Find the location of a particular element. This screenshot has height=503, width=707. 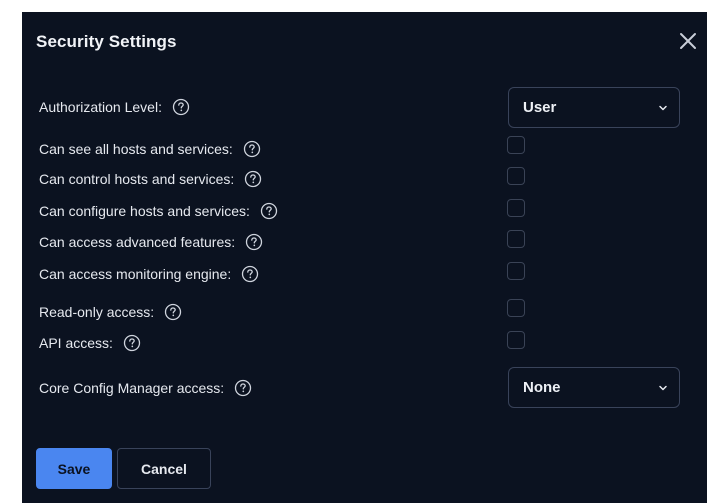

permission-label: Can see all hosts and services: is located at coordinates (136, 149).